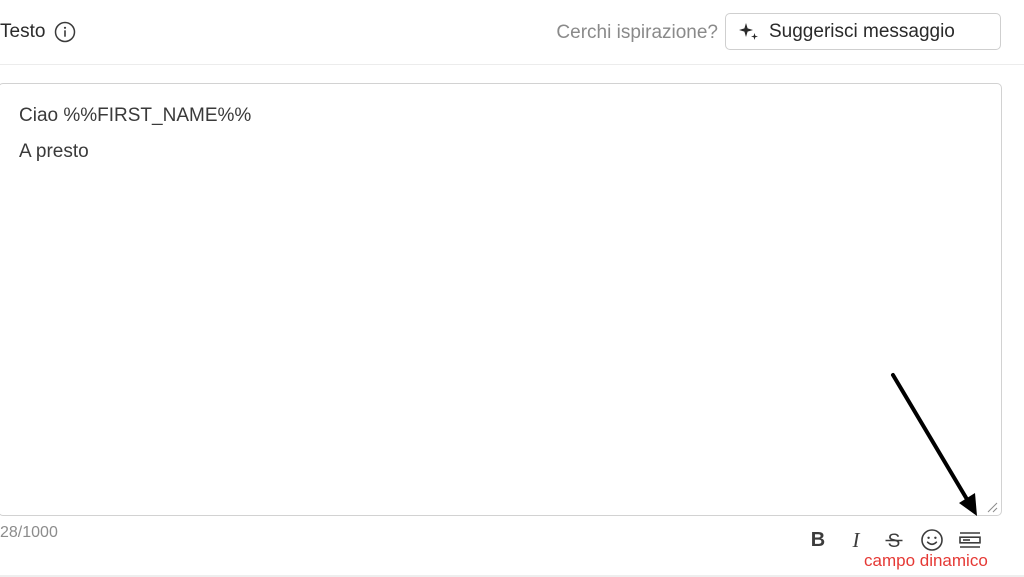  I want to click on strikethrough-button: S, so click(894, 540).